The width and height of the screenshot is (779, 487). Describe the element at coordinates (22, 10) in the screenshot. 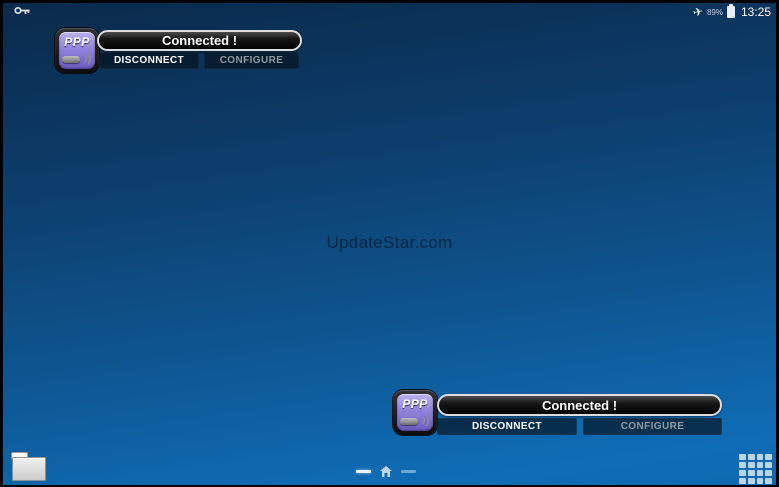

I see `key-icon` at that location.